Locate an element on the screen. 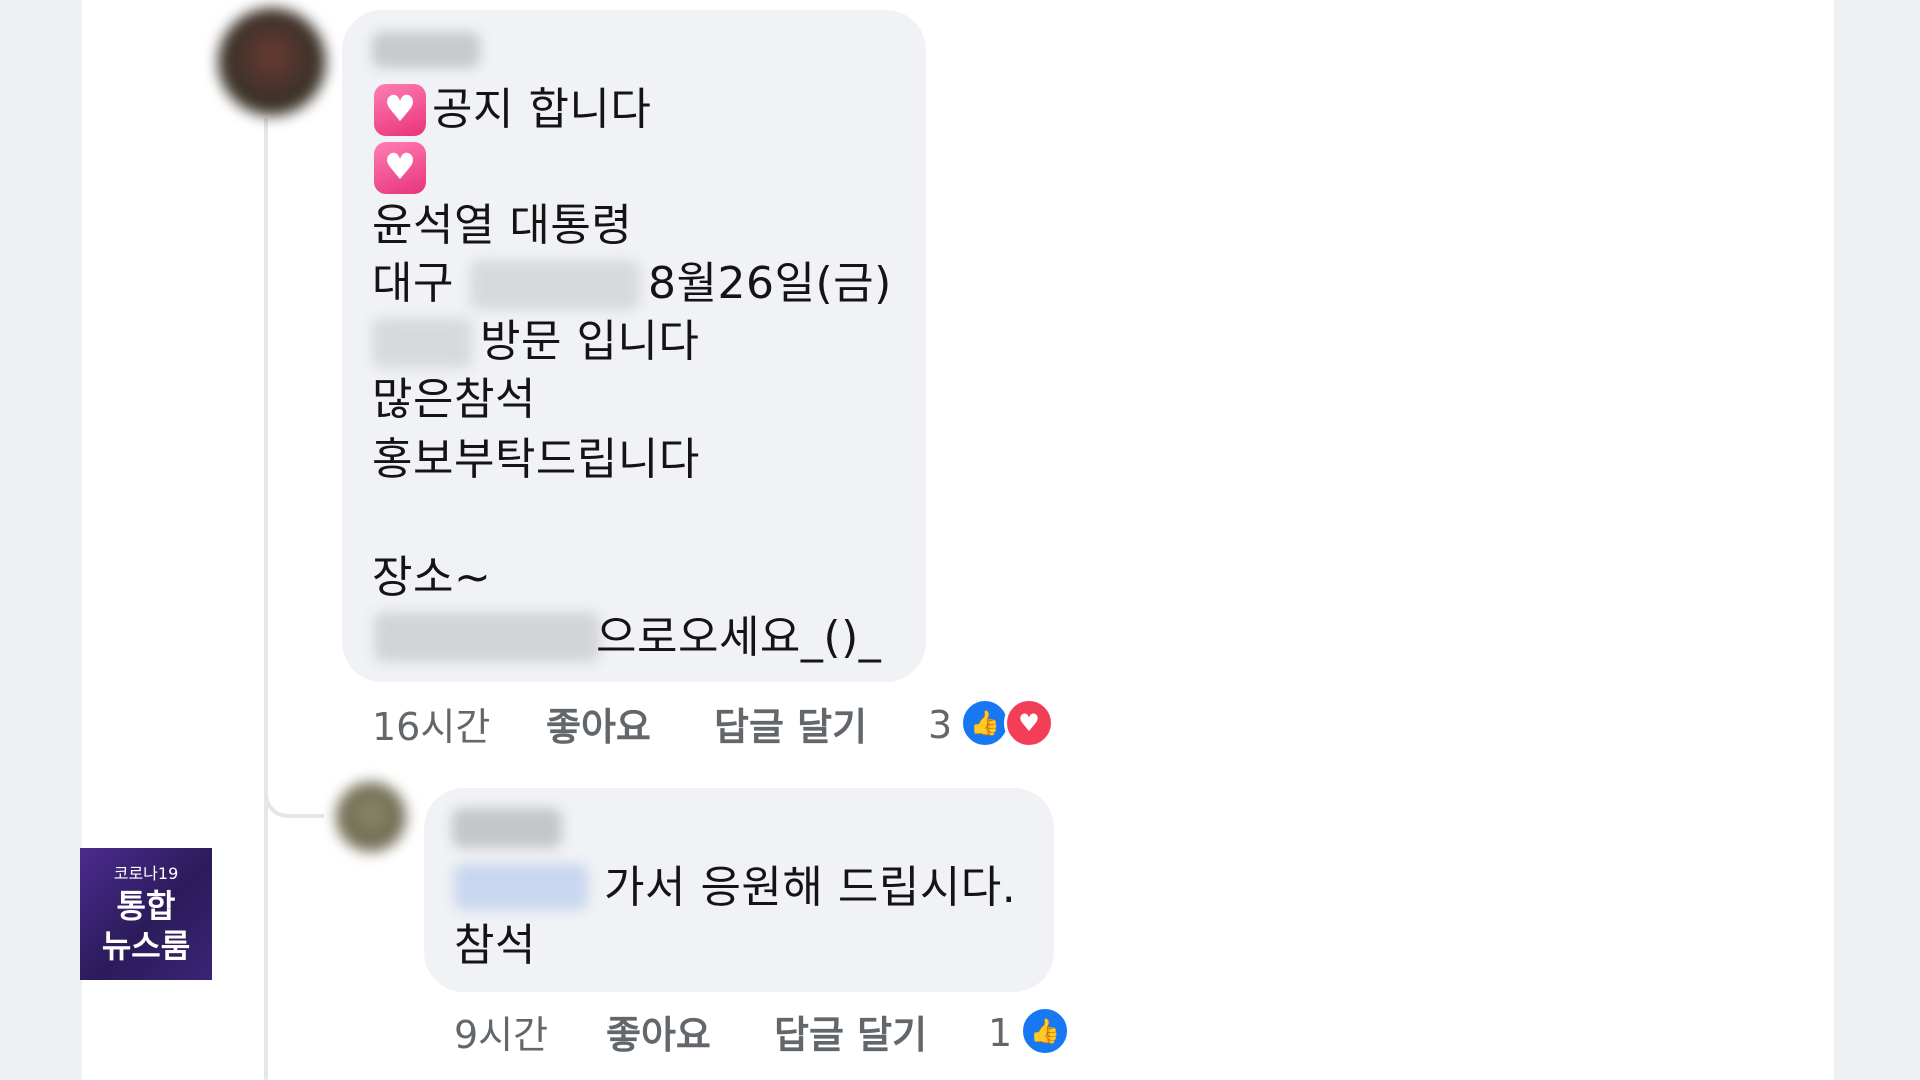 Image resolution: width=1920 pixels, height=1080 pixels. reply-line: 가서 응원해 드립시다. is located at coordinates (810, 887).